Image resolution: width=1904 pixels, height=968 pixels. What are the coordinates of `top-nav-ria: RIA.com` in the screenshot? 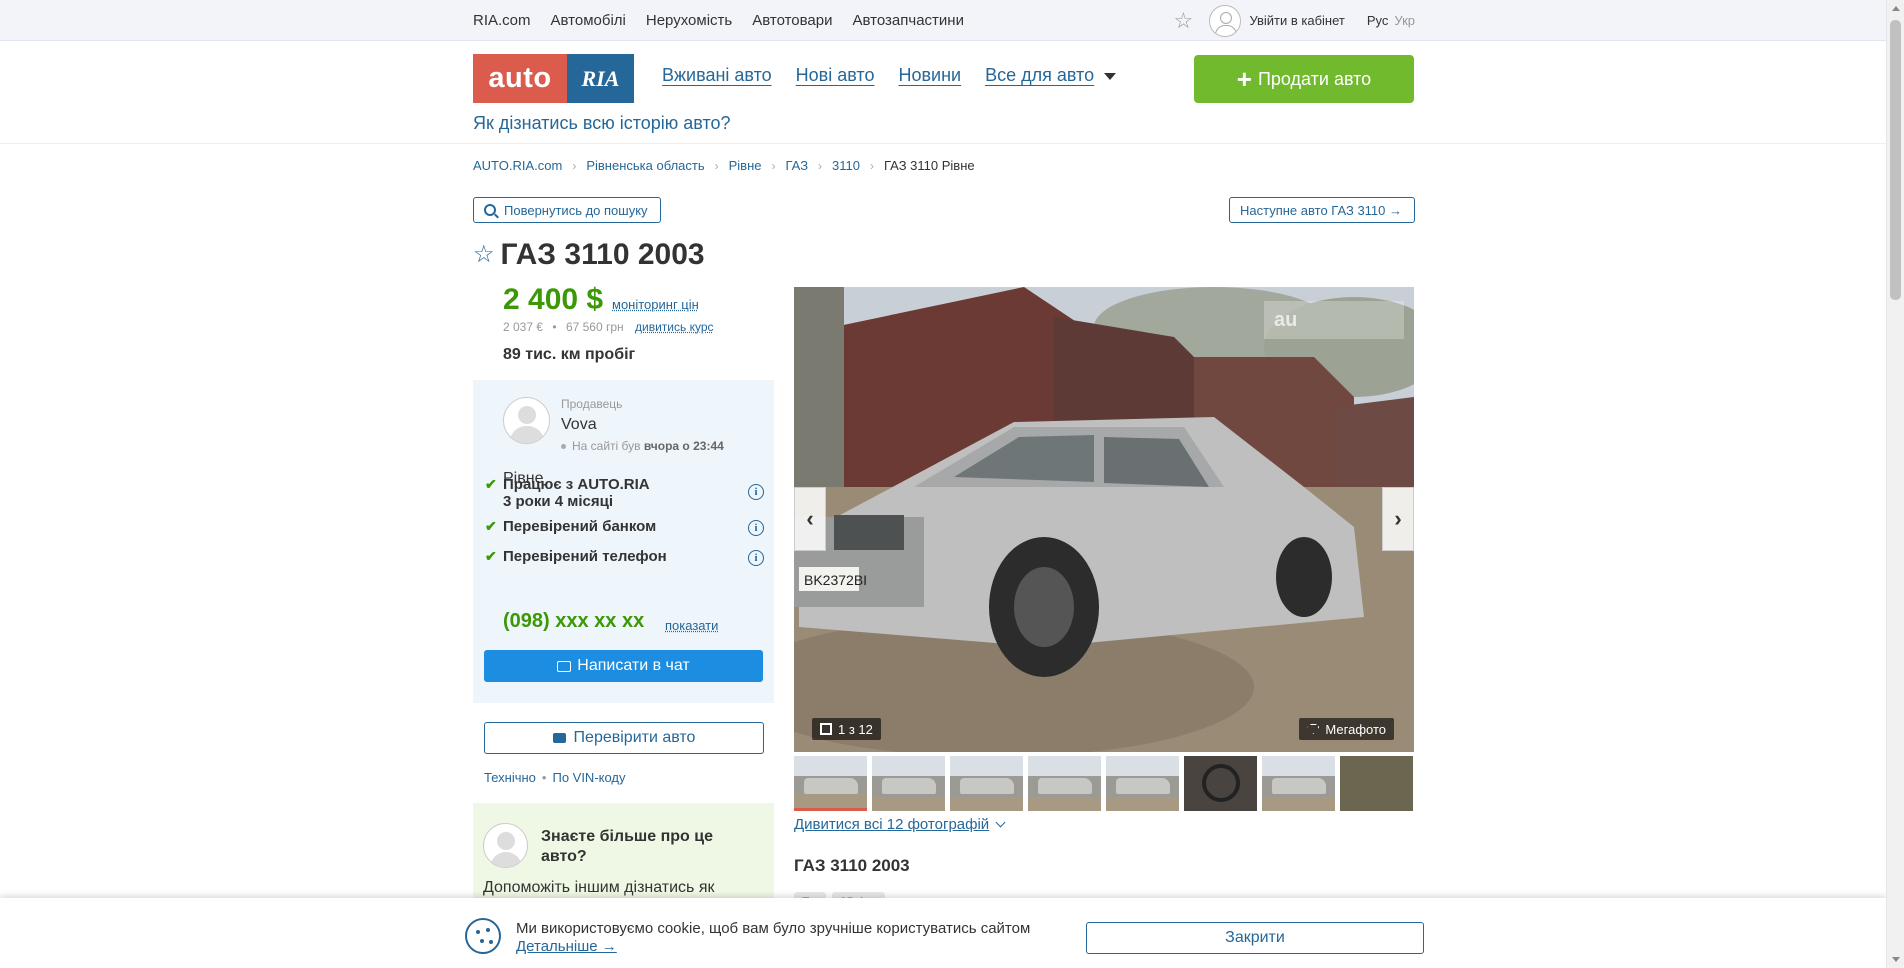 It's located at (502, 20).